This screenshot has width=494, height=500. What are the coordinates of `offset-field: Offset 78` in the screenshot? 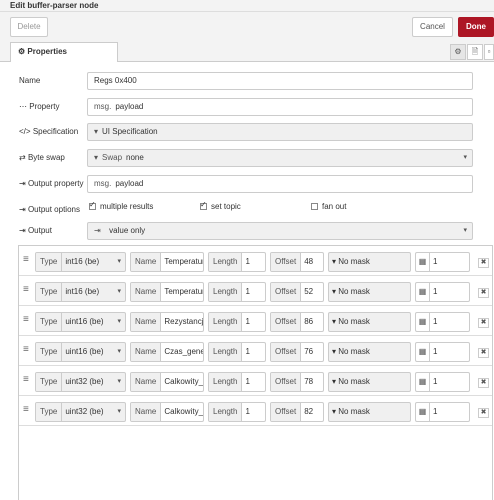 It's located at (297, 382).